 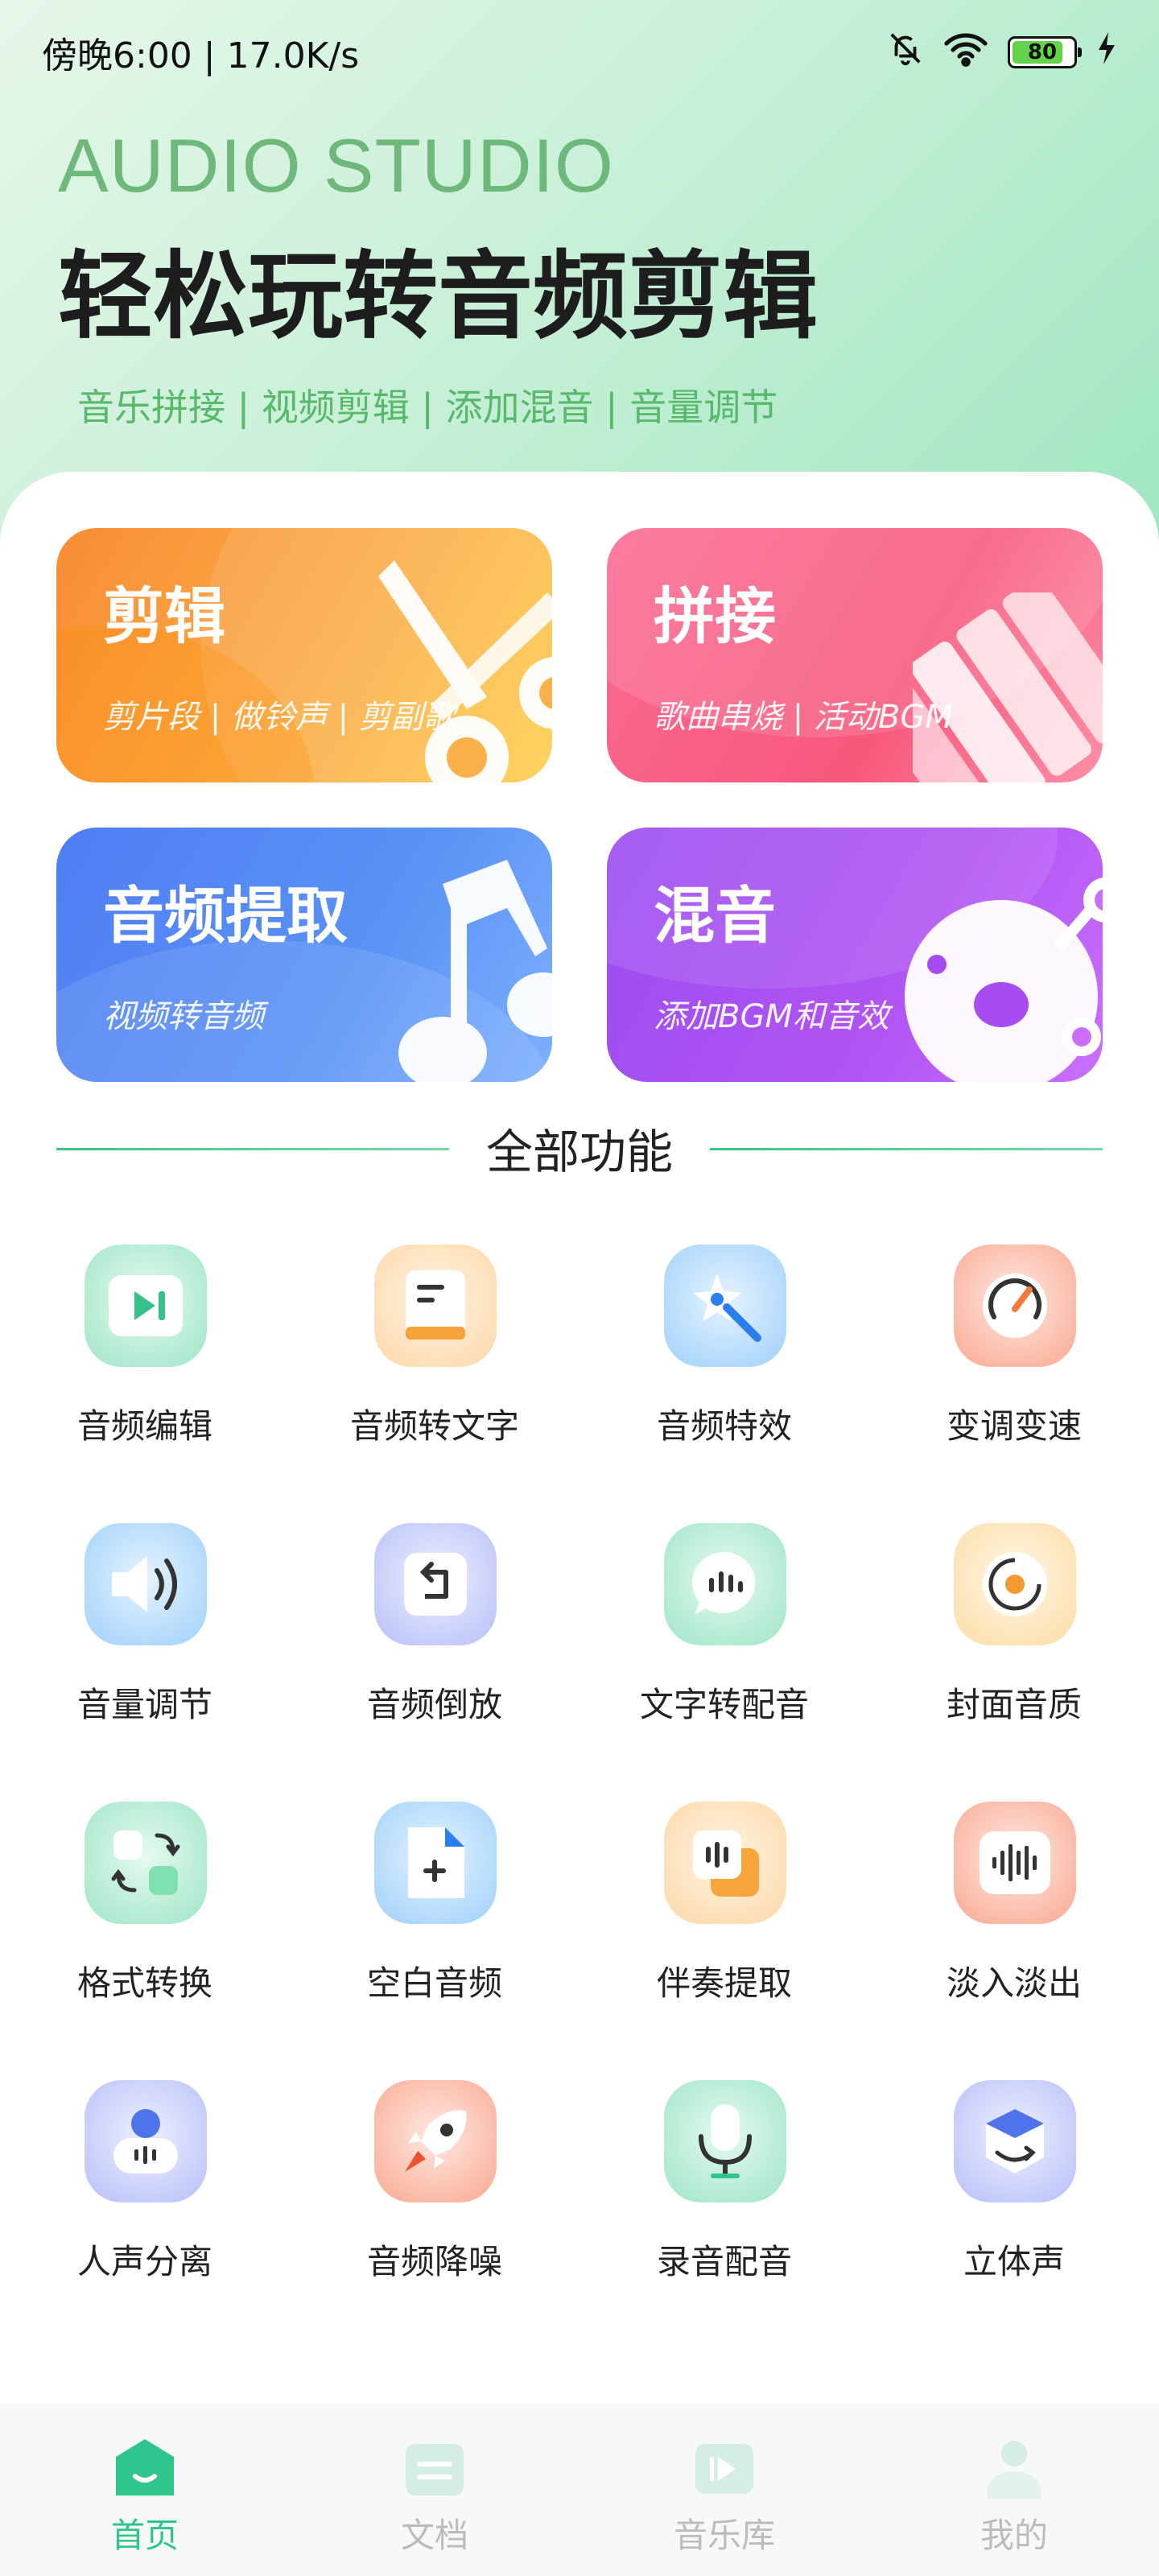 What do you see at coordinates (803, 717) in the screenshot?
I see `card-subtitle: 歌曲串烧 | 活动BGM` at bounding box center [803, 717].